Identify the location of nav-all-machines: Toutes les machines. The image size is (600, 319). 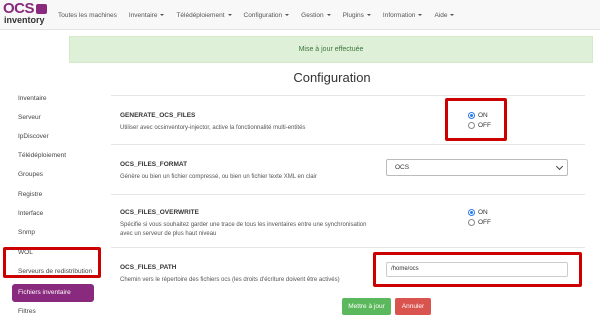
(87, 15).